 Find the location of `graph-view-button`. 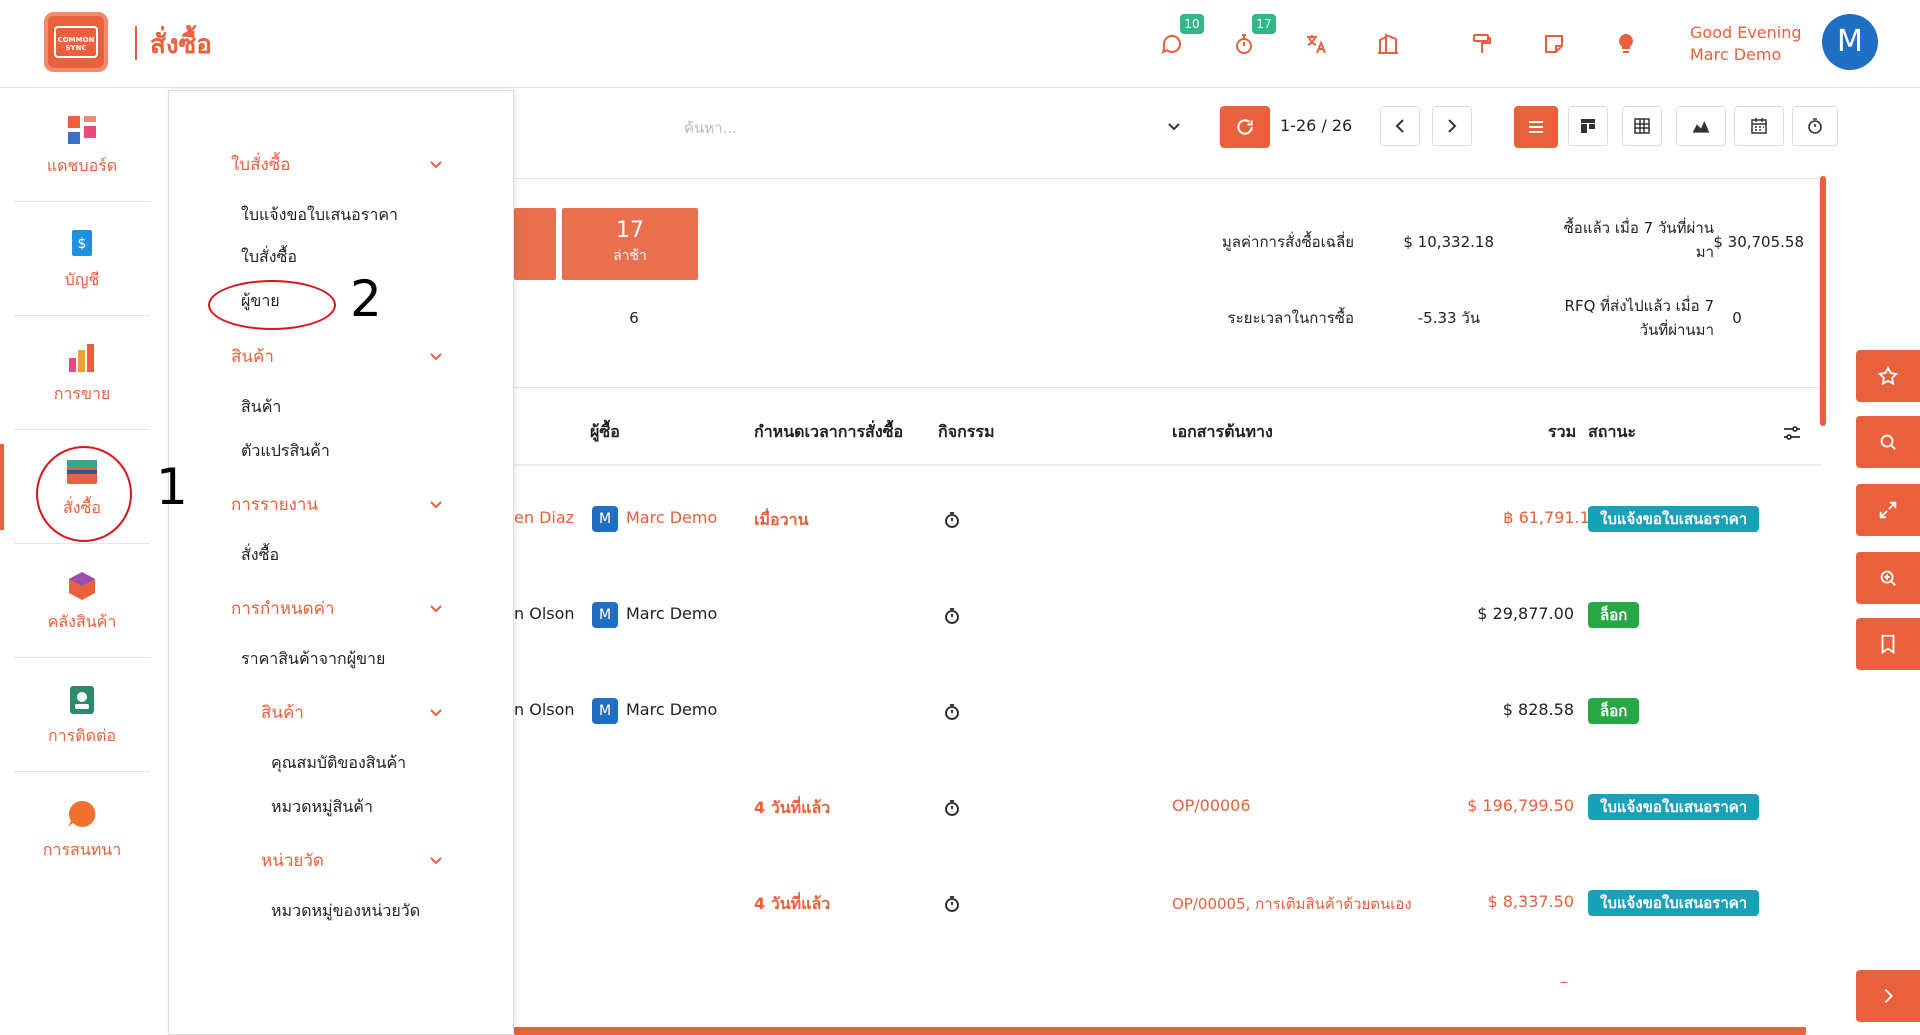

graph-view-button is located at coordinates (1701, 126).